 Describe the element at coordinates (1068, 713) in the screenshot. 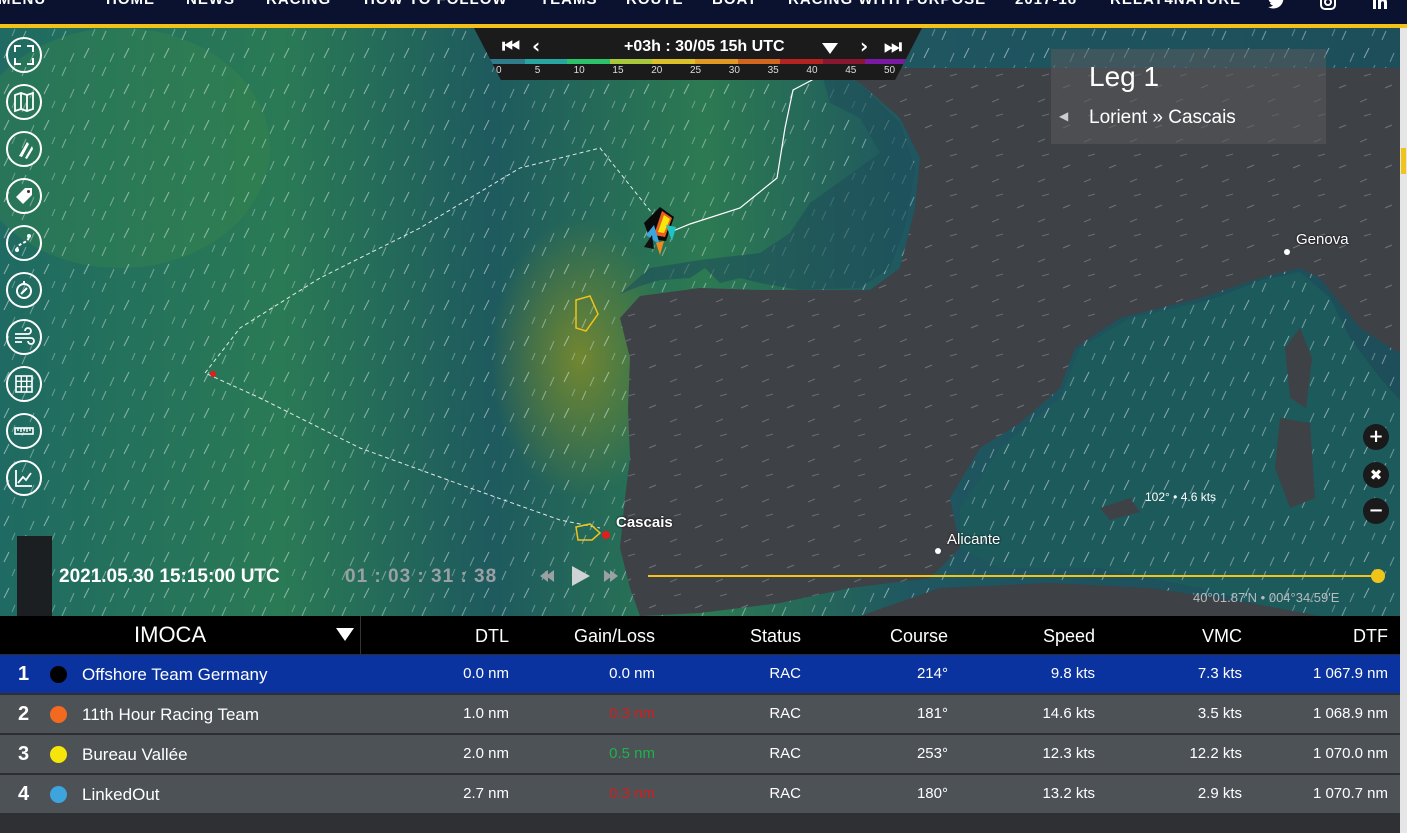

I see `cell-speed: 14.6 kts` at that location.